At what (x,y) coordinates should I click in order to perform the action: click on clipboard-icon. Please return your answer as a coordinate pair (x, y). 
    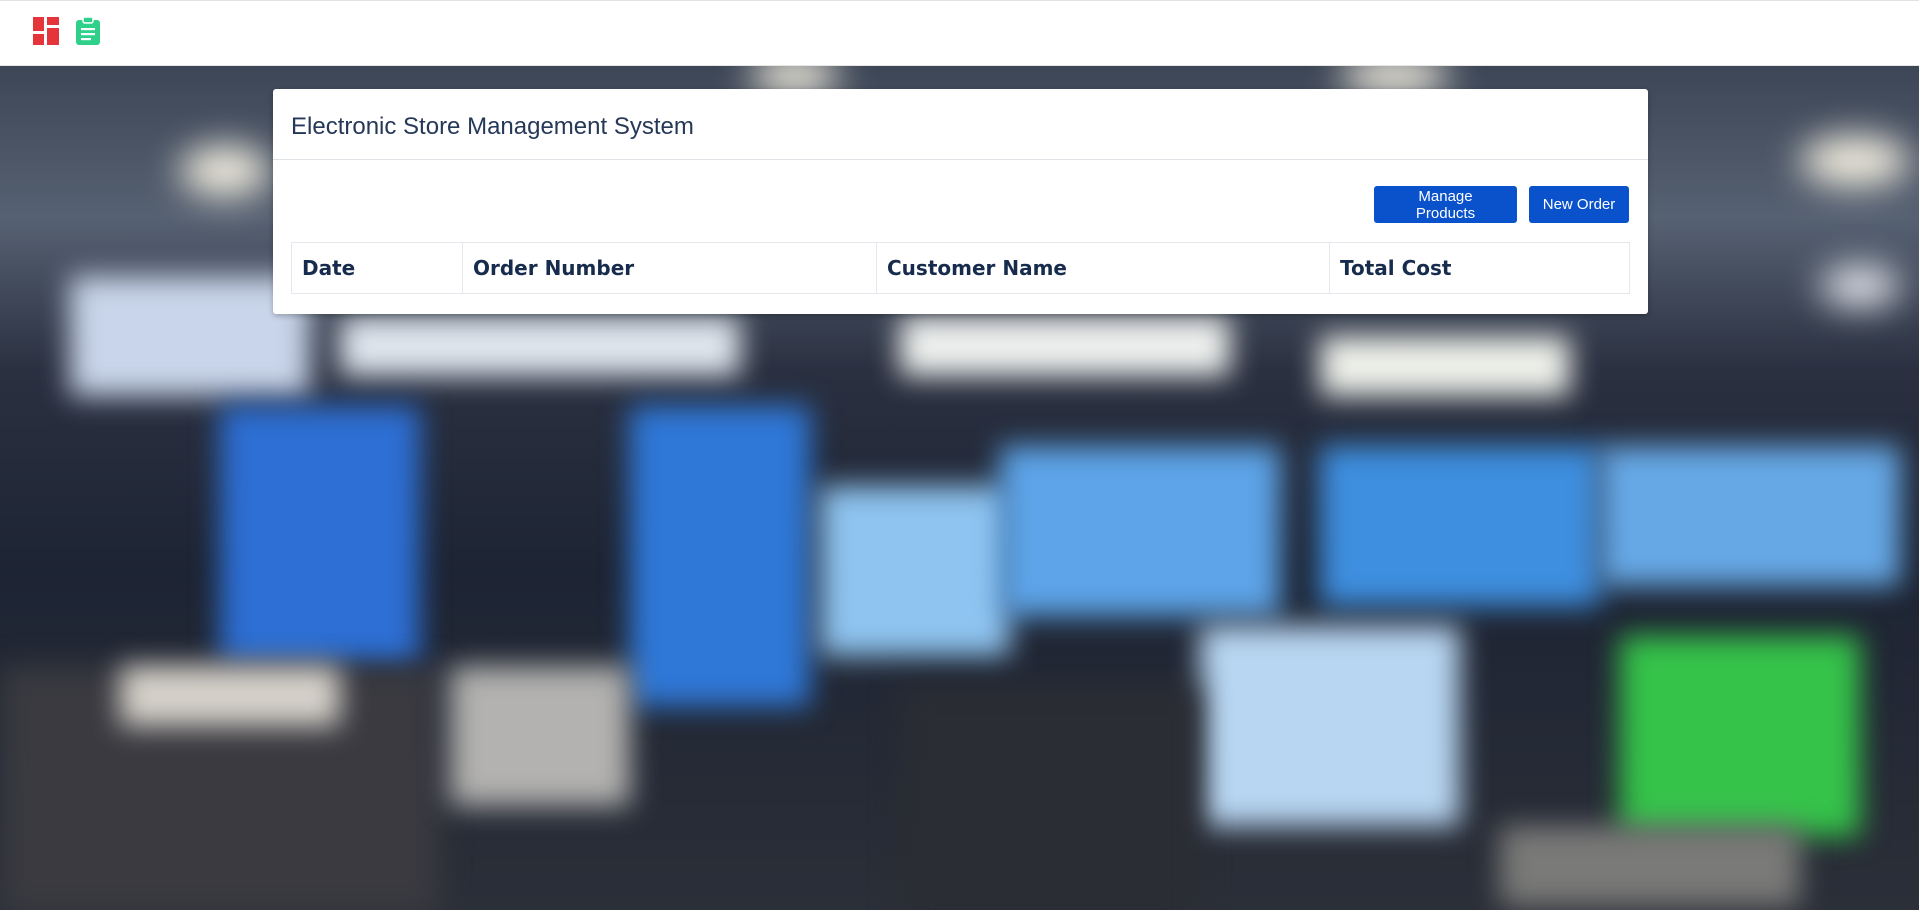
    Looking at the image, I should click on (88, 30).